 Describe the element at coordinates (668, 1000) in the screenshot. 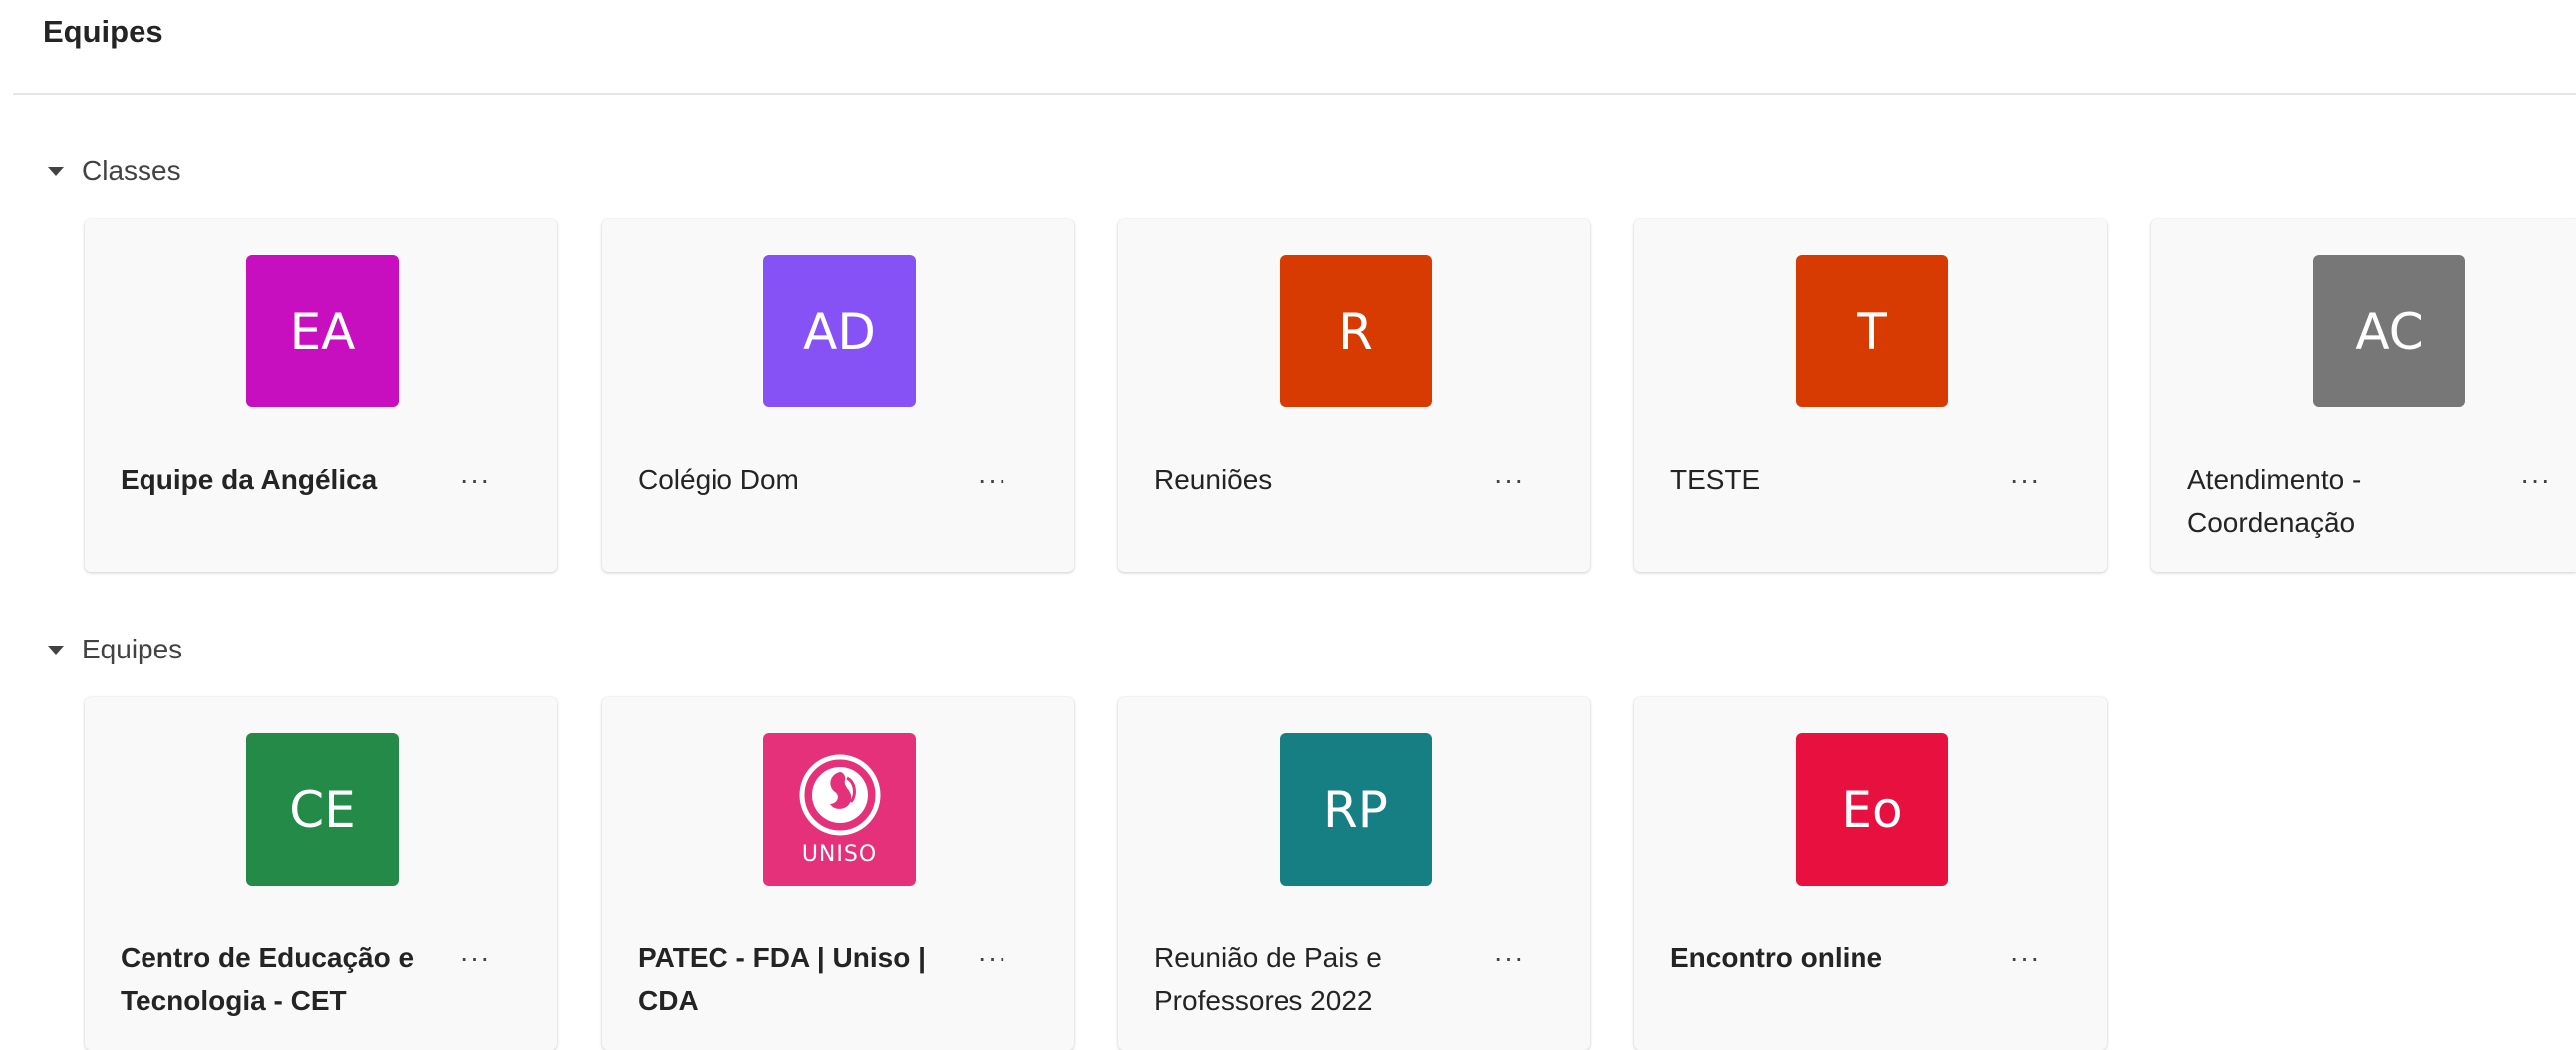

I see `team-name-line: CDA` at that location.